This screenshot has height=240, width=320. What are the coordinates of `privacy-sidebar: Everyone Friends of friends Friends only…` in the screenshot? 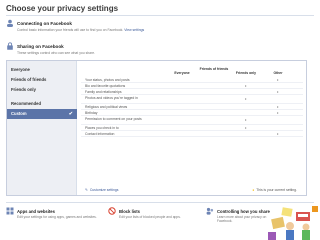 It's located at (42, 128).